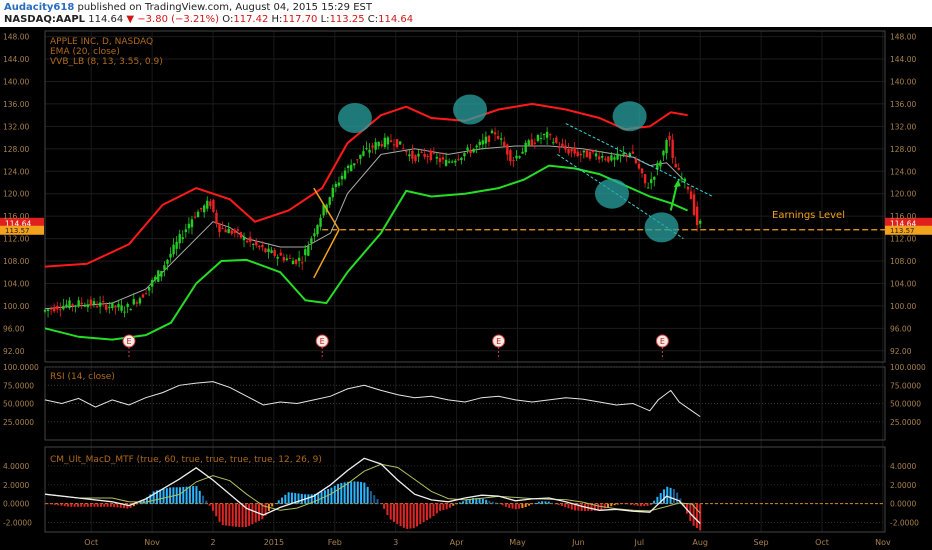 The width and height of the screenshot is (932, 550). What do you see at coordinates (903, 149) in the screenshot?
I see `y-tick-label-right: 128.00` at bounding box center [903, 149].